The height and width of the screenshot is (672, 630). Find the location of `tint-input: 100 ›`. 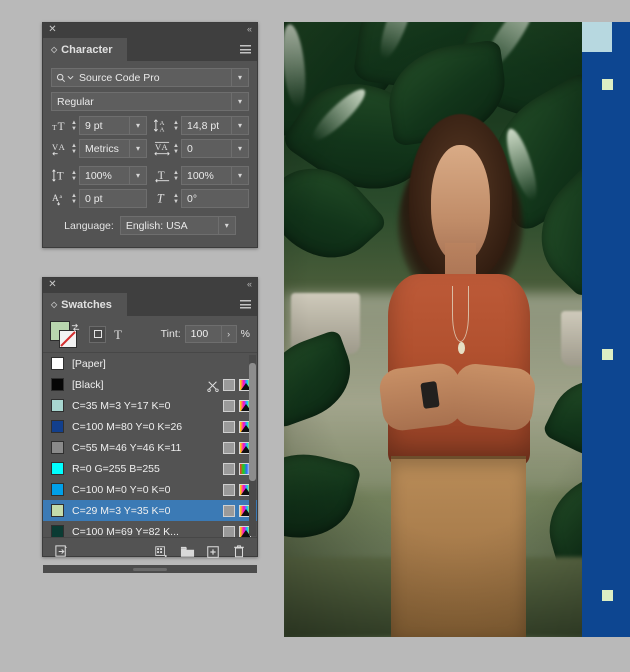

tint-input: 100 › is located at coordinates (210, 334).